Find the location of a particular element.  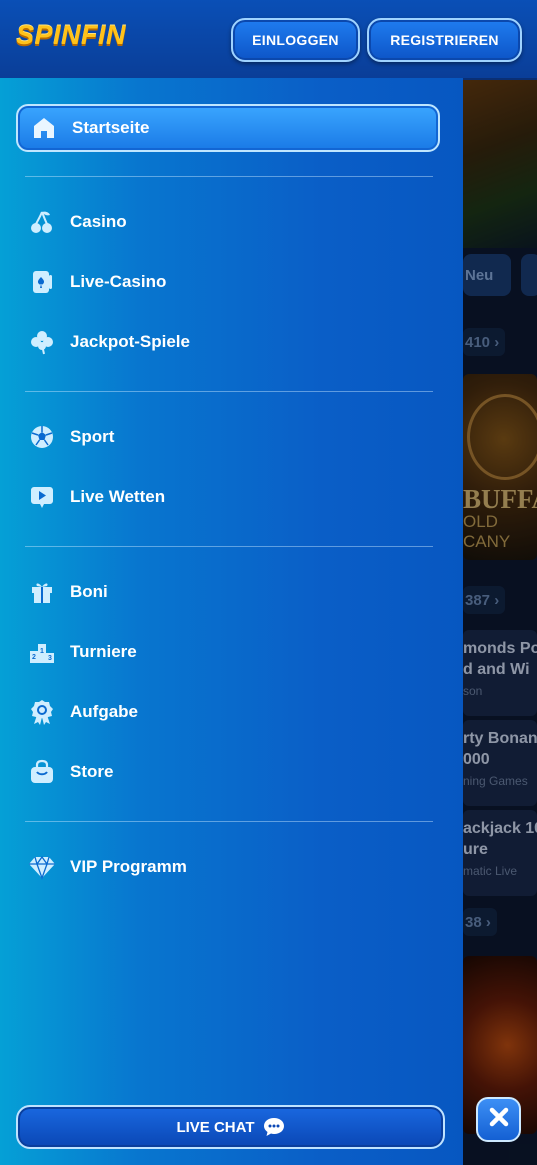

menu-item-label: Turniere is located at coordinates (103, 651).